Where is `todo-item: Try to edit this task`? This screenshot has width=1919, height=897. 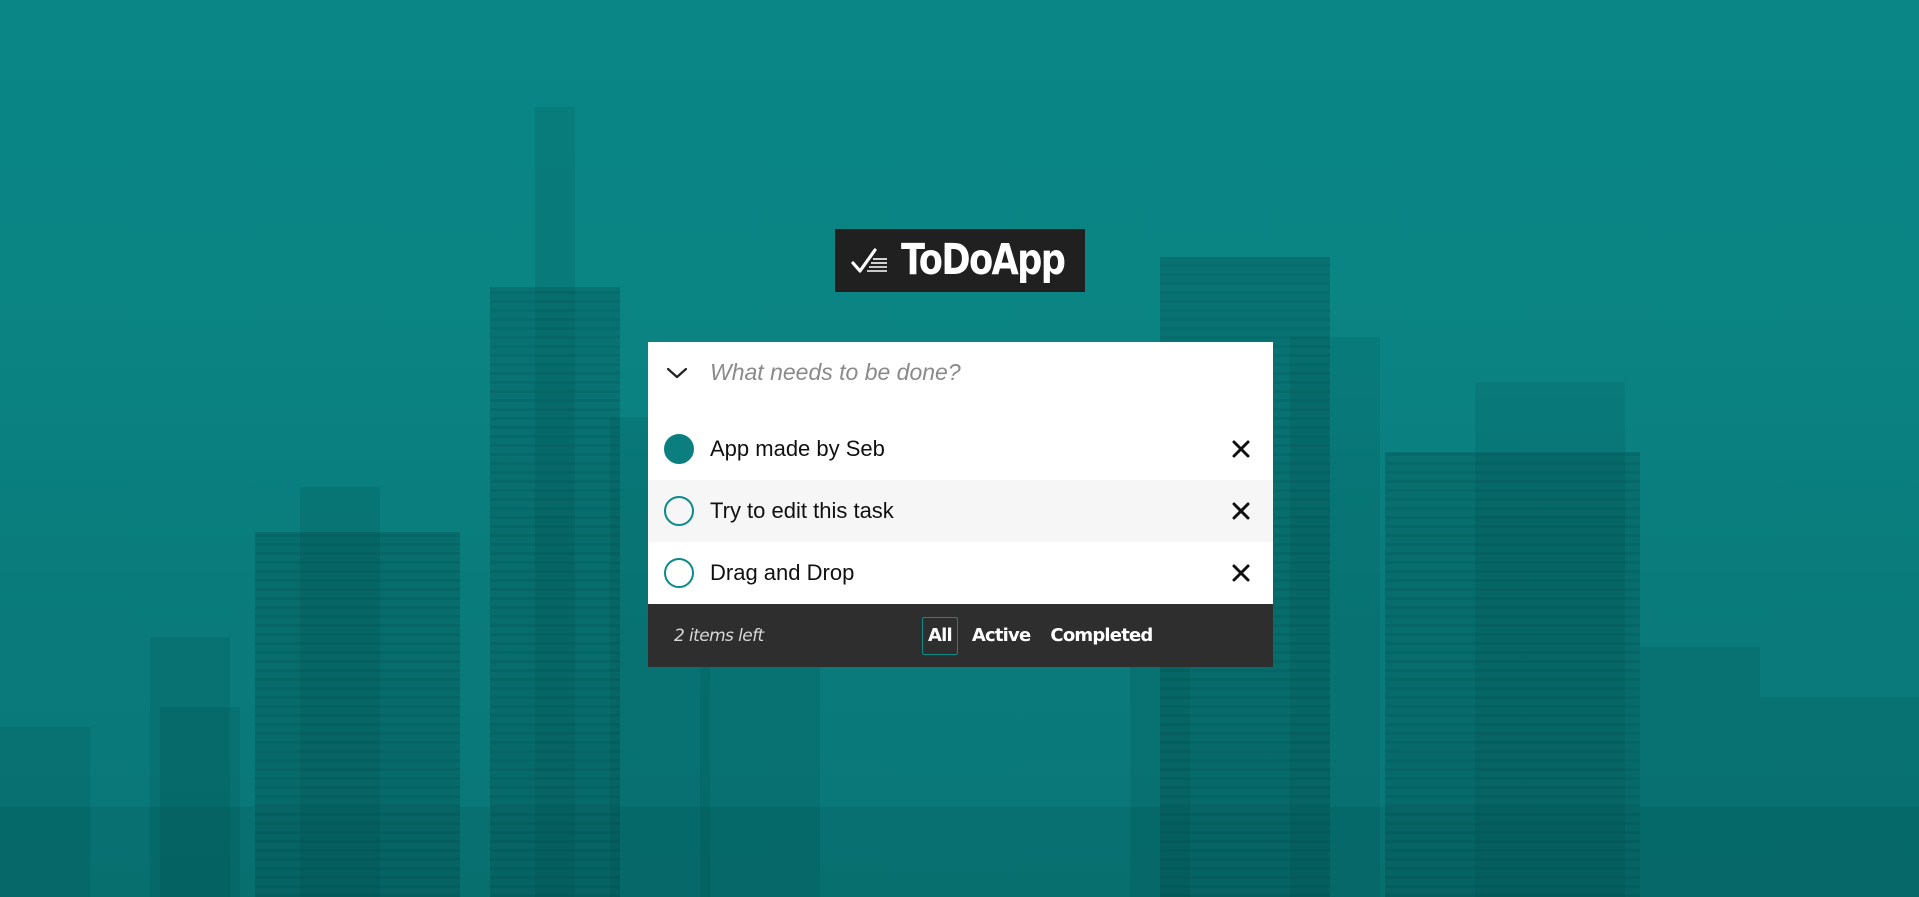 todo-item: Try to edit this task is located at coordinates (960, 511).